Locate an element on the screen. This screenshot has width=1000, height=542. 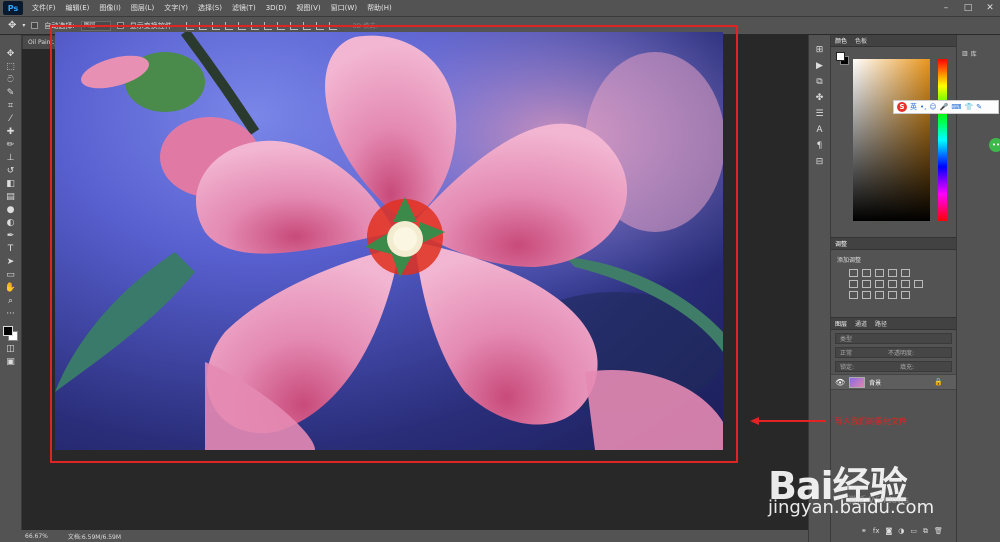
history-icon: ⊞ is located at coordinates (820, 50).